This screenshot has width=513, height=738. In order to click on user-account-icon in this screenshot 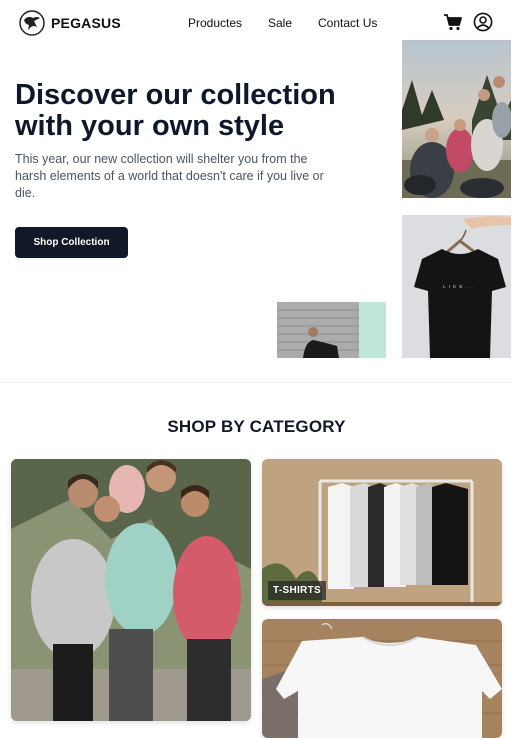, I will do `click(483, 22)`.